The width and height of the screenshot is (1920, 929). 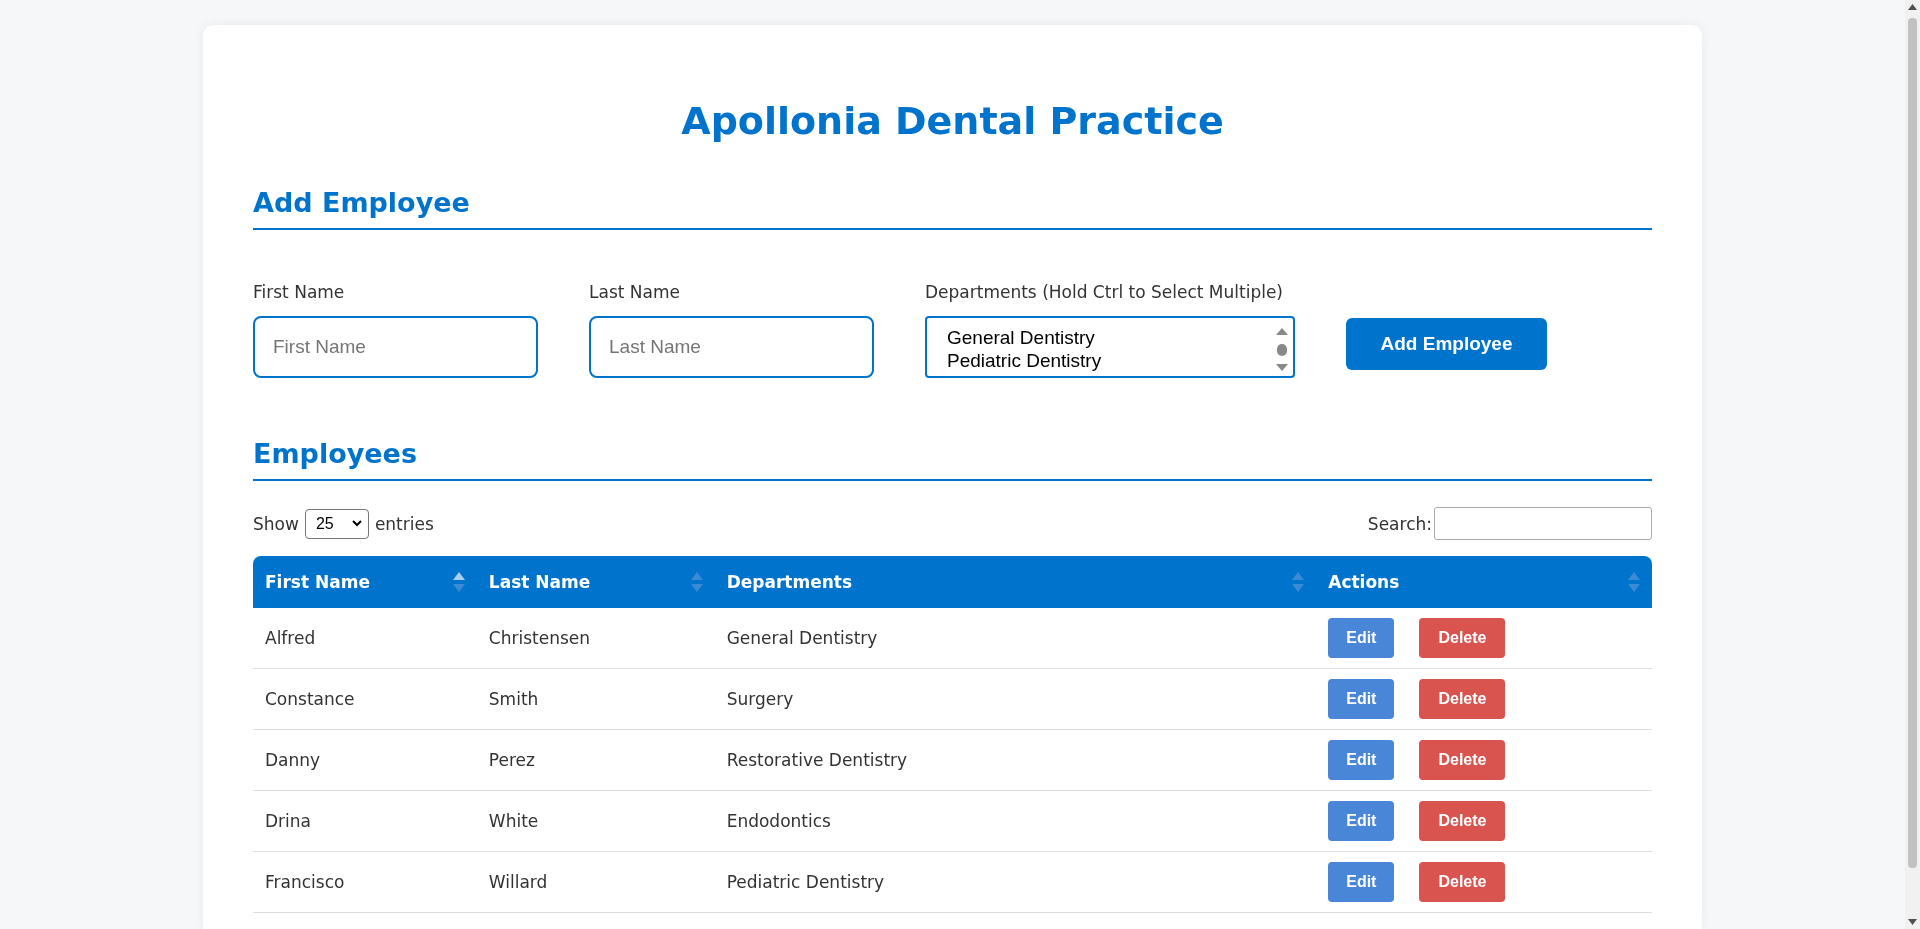 I want to click on search-field, so click(x=1543, y=523).